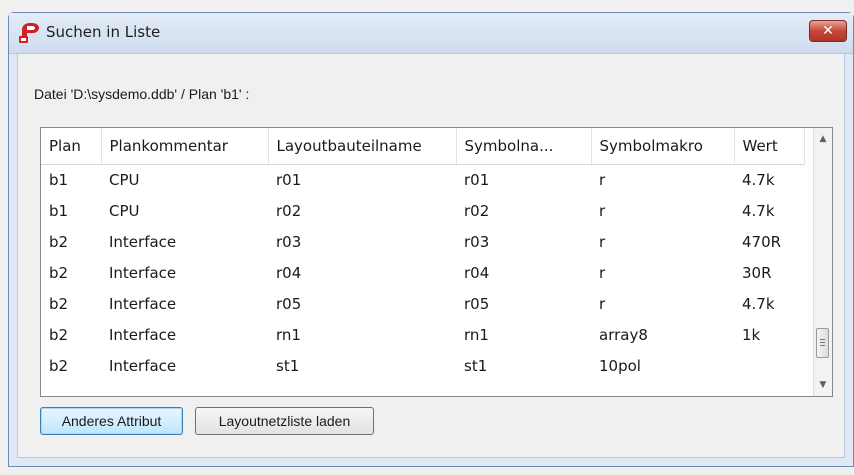 This screenshot has height=475, width=854. I want to click on cell-layoutbauteilname: r05, so click(289, 303).